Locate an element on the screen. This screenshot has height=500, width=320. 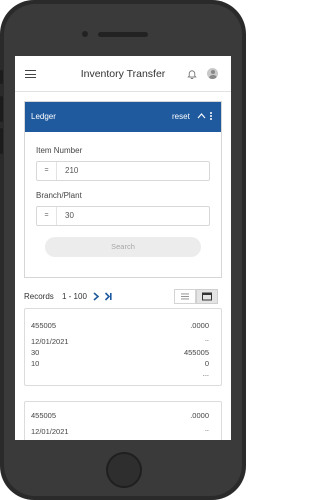
item-number-input is located at coordinates (135, 171).